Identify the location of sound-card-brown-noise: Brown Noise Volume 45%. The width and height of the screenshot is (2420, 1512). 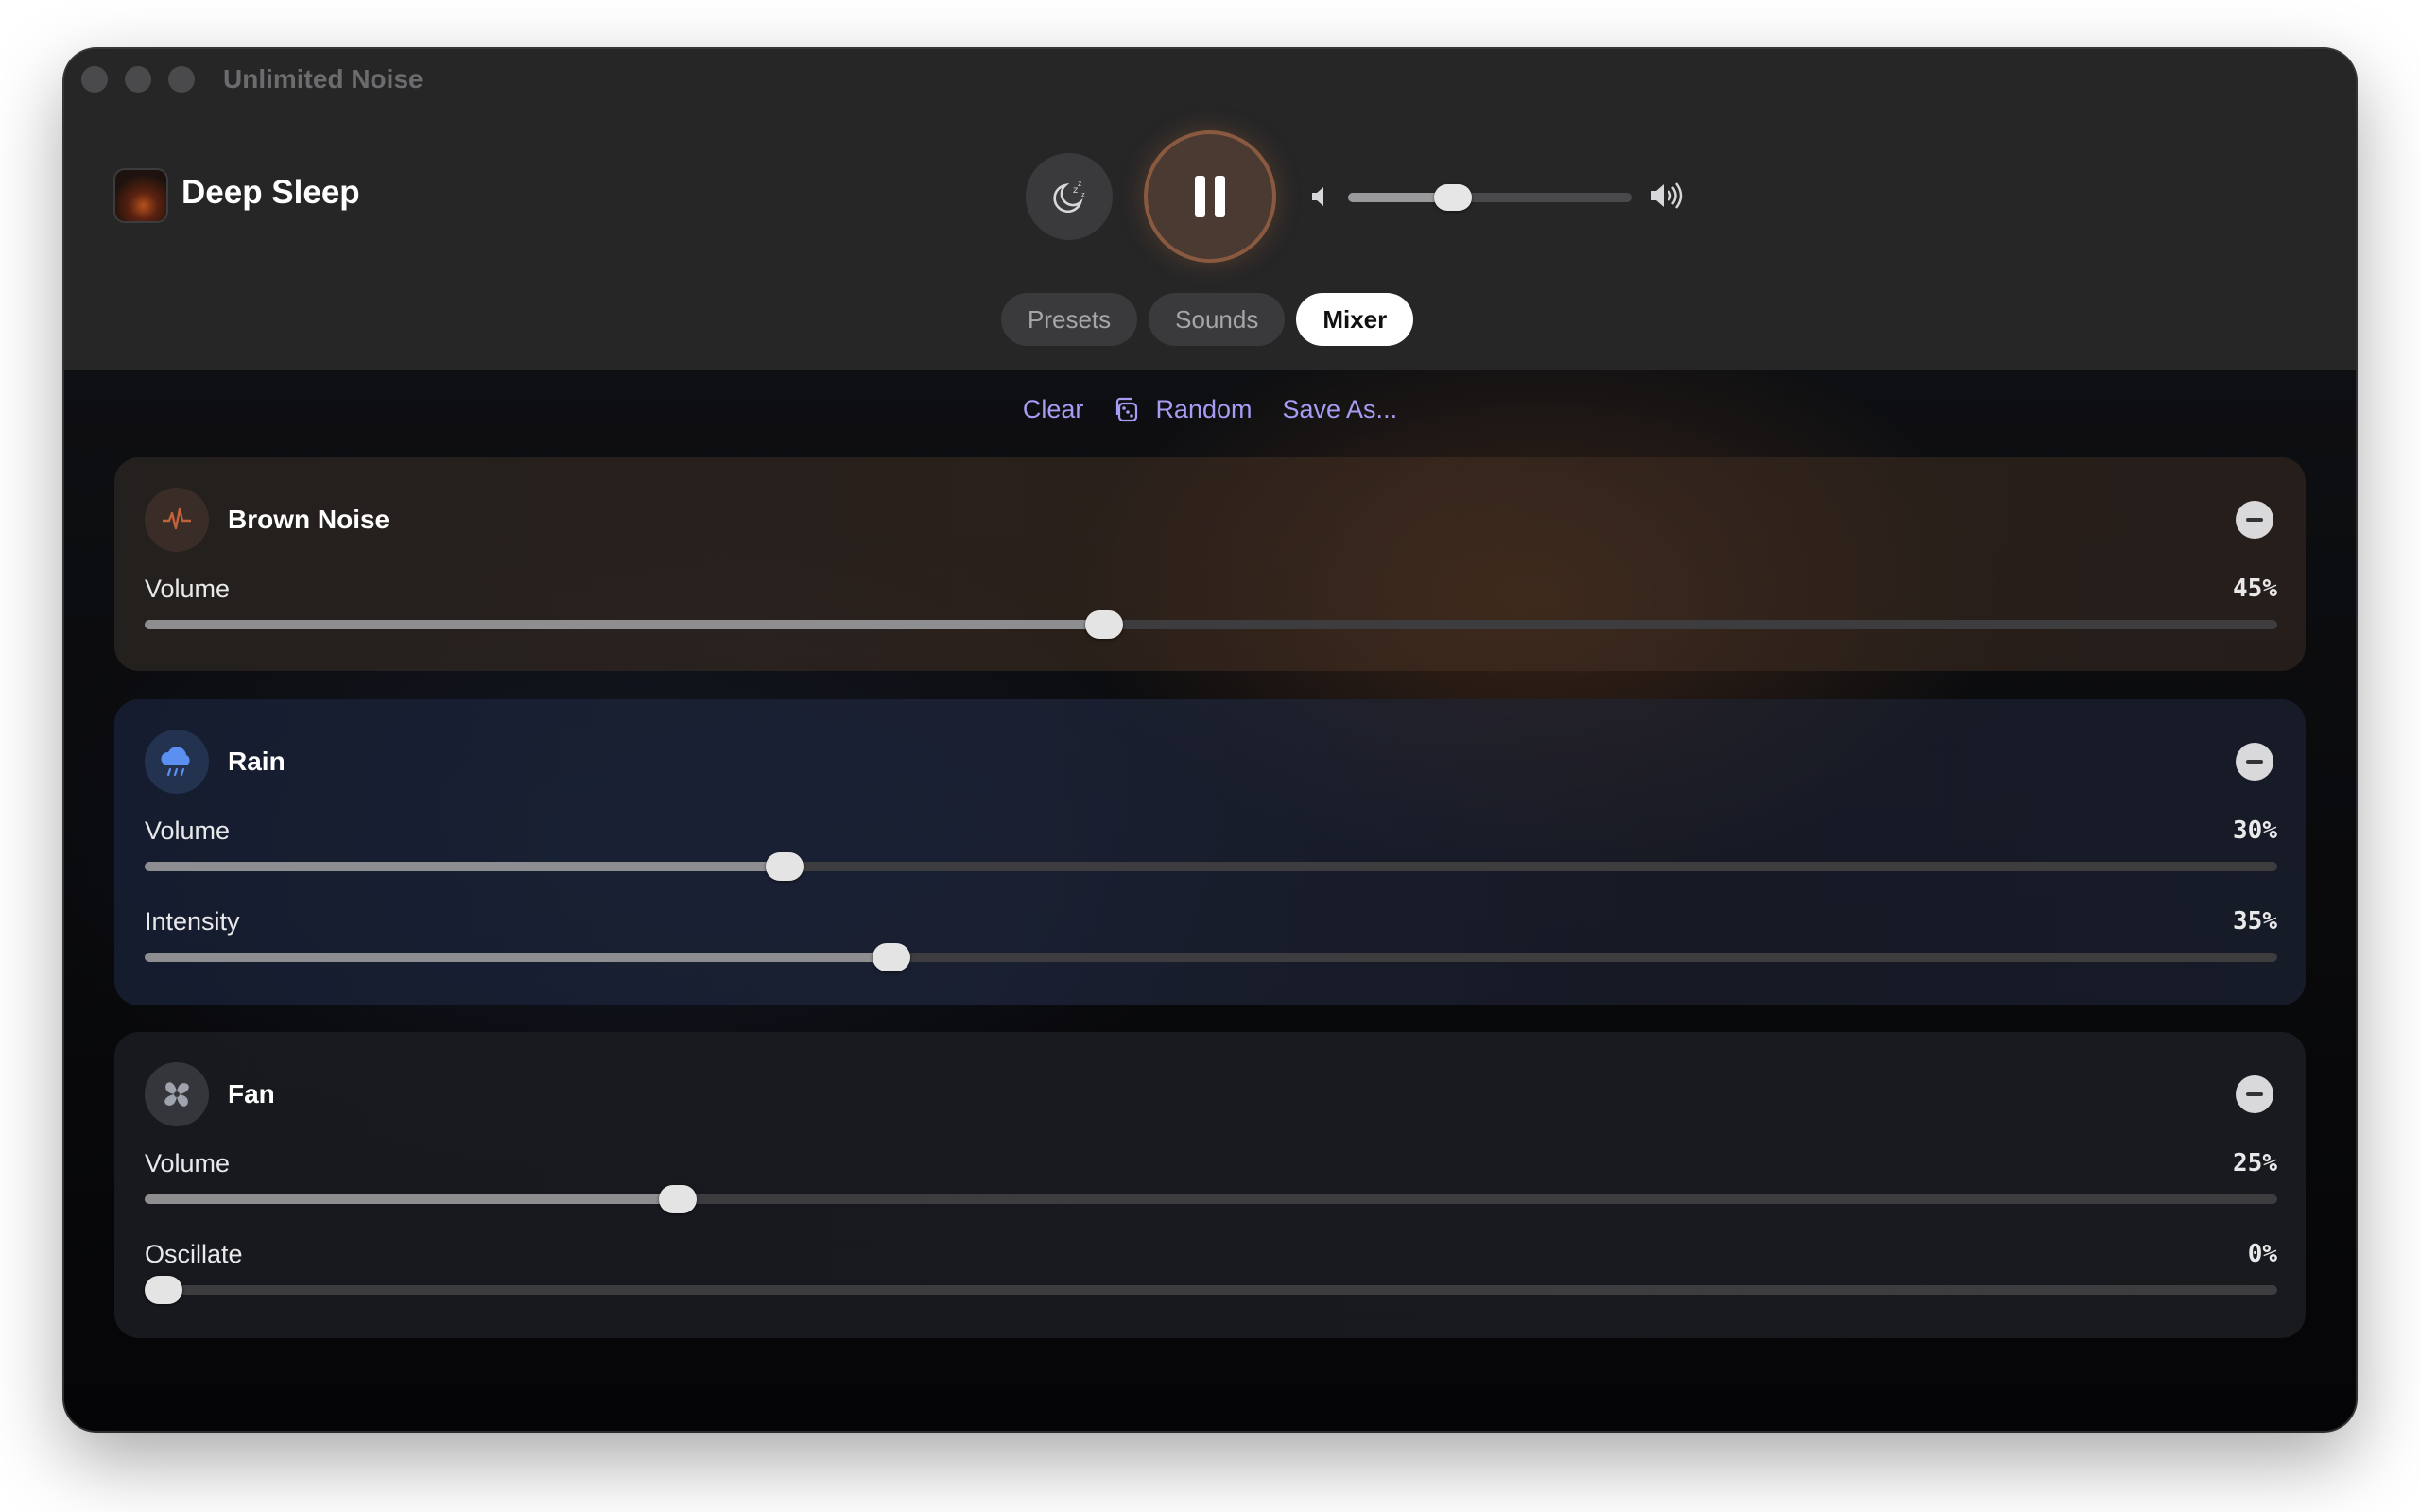
(1210, 564).